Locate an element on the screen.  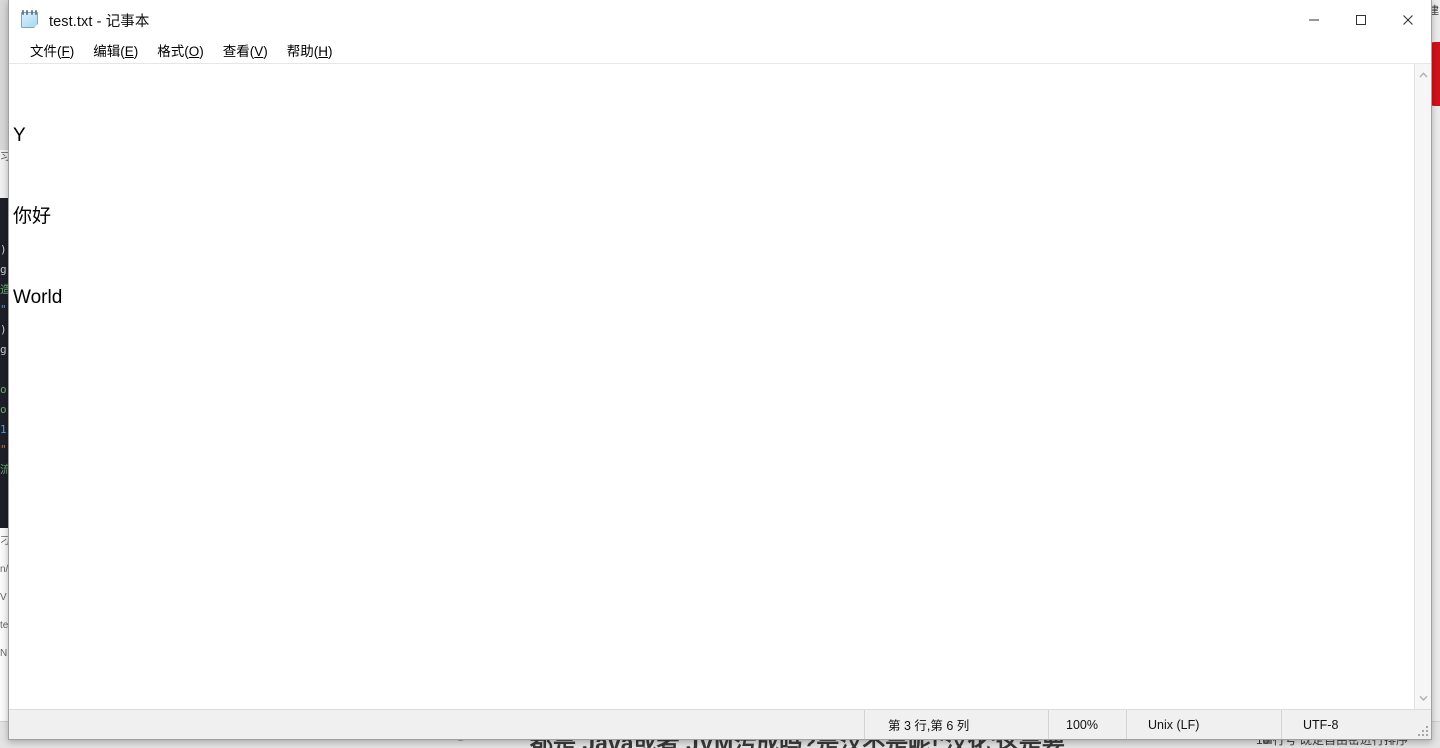
status-bar-spacer is located at coordinates (436, 724).